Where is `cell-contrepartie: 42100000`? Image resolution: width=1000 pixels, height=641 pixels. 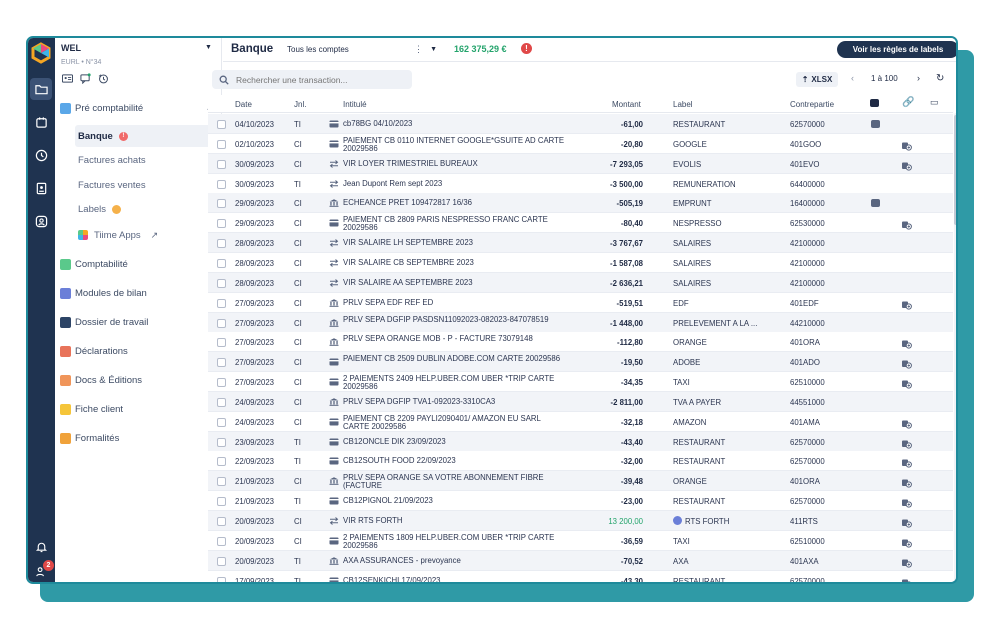 cell-contrepartie: 42100000 is located at coordinates (807, 243).